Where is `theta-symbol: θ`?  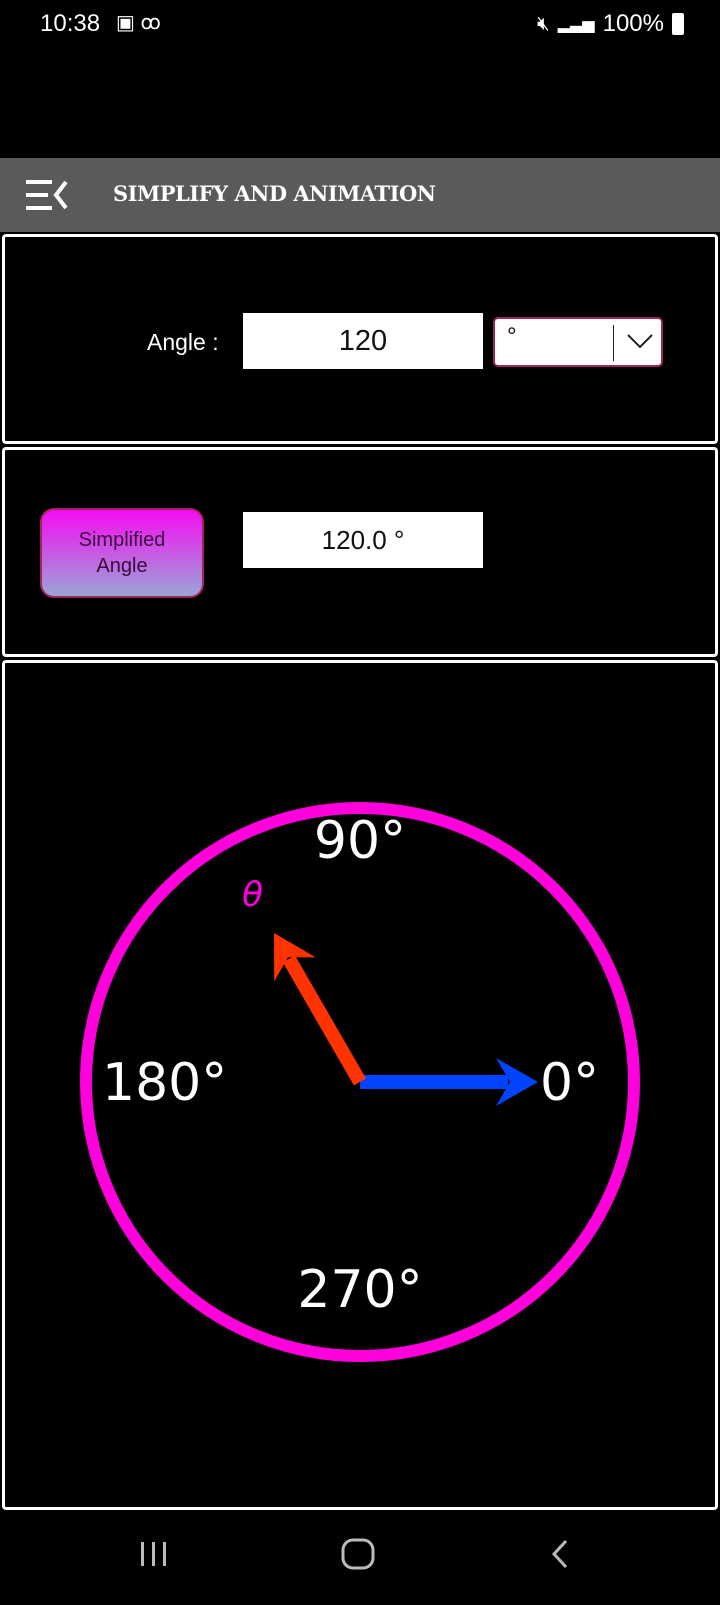
theta-symbol: θ is located at coordinates (252, 895).